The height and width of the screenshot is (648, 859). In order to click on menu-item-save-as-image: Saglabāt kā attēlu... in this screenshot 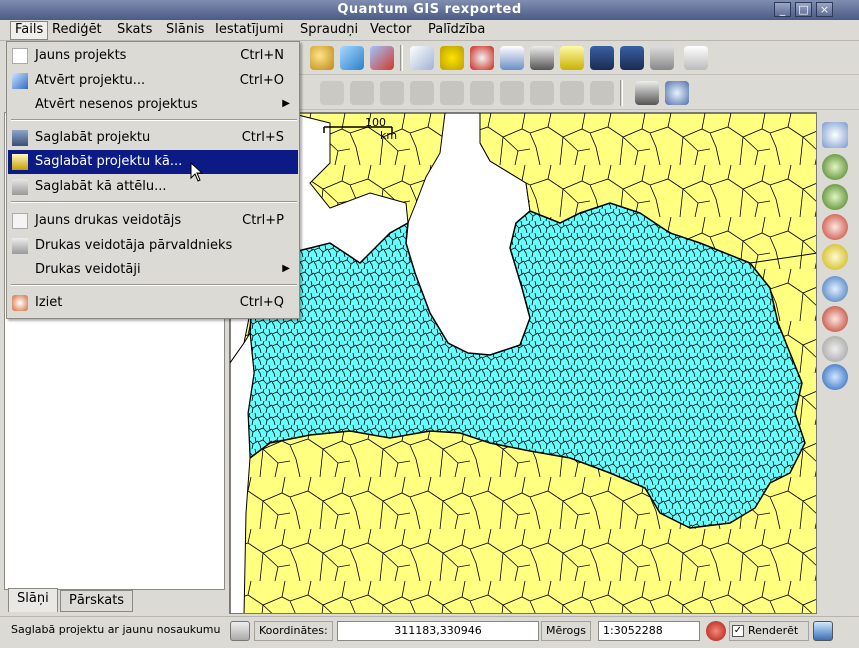, I will do `click(153, 187)`.